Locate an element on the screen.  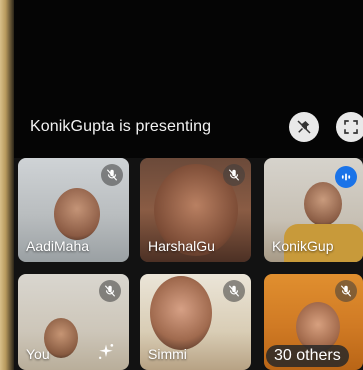
participant-name: Simmi is located at coordinates (167, 354).